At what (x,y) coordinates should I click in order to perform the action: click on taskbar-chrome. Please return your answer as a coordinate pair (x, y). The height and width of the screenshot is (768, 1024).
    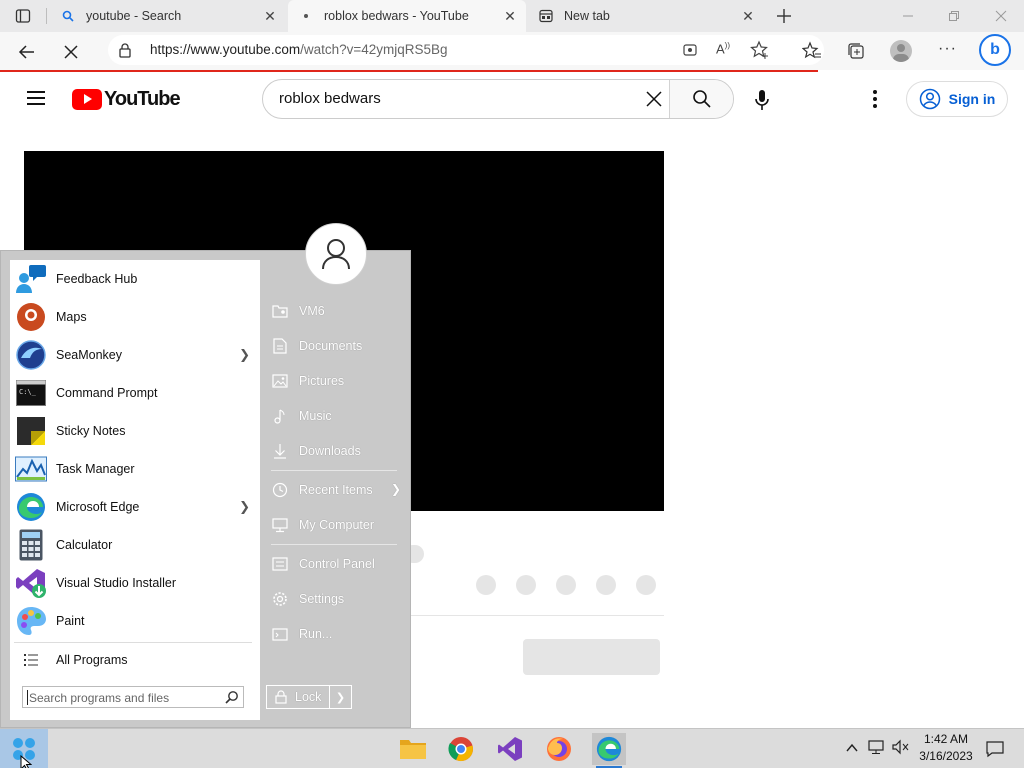
    Looking at the image, I should click on (461, 749).